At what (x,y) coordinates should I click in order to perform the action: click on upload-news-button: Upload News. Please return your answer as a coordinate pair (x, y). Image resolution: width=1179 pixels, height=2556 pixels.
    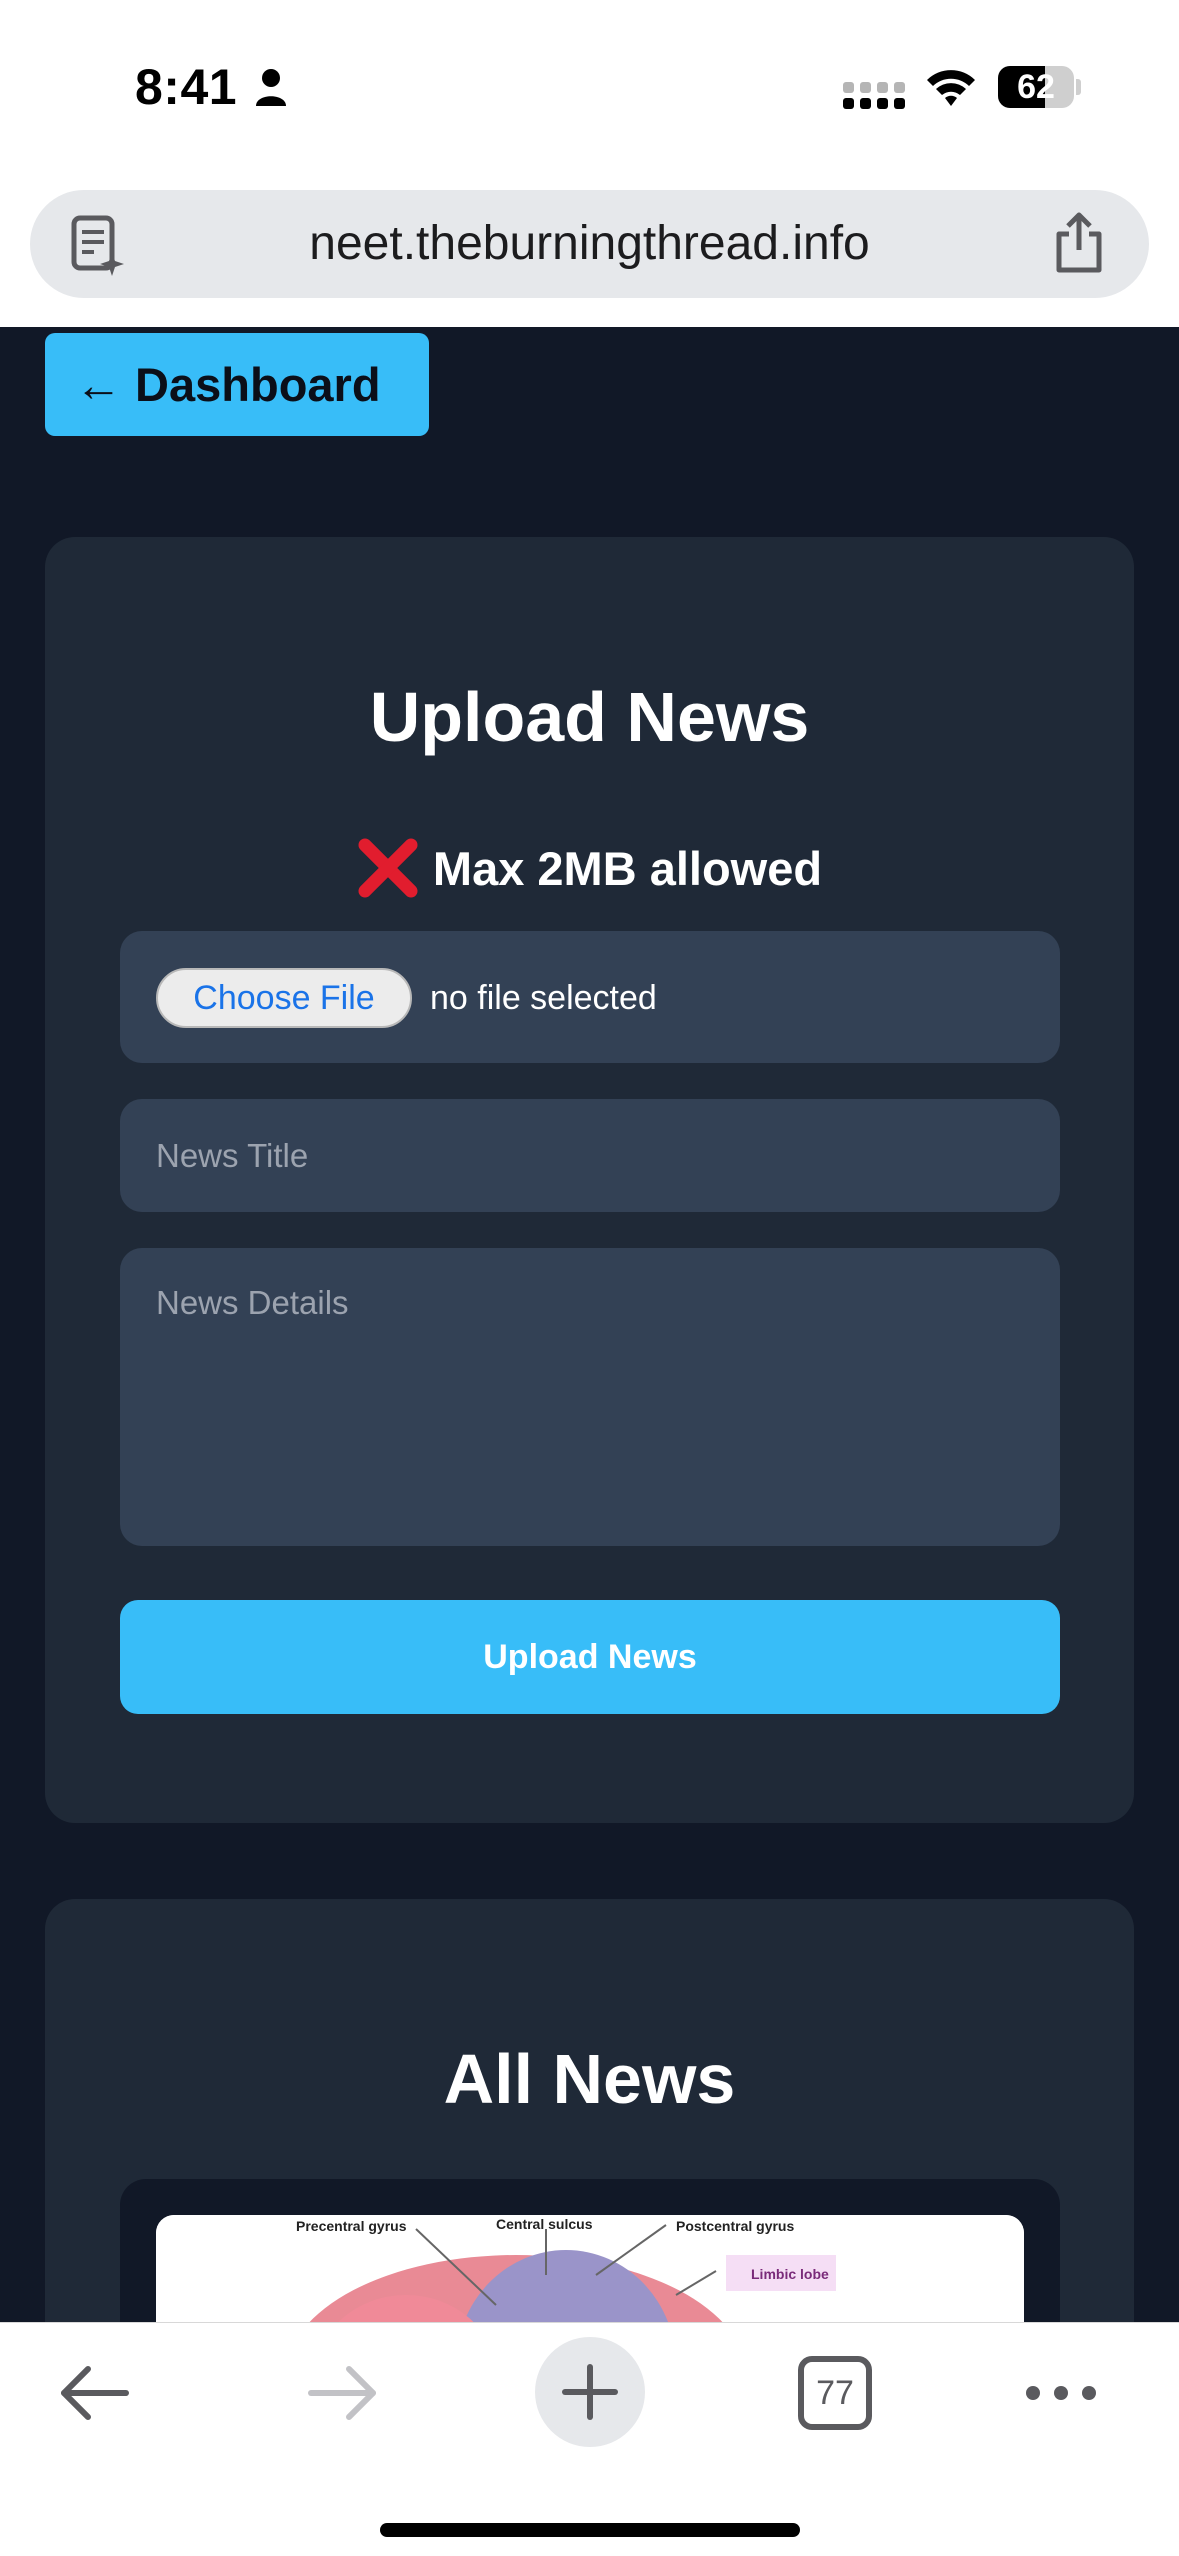
    Looking at the image, I should click on (590, 1657).